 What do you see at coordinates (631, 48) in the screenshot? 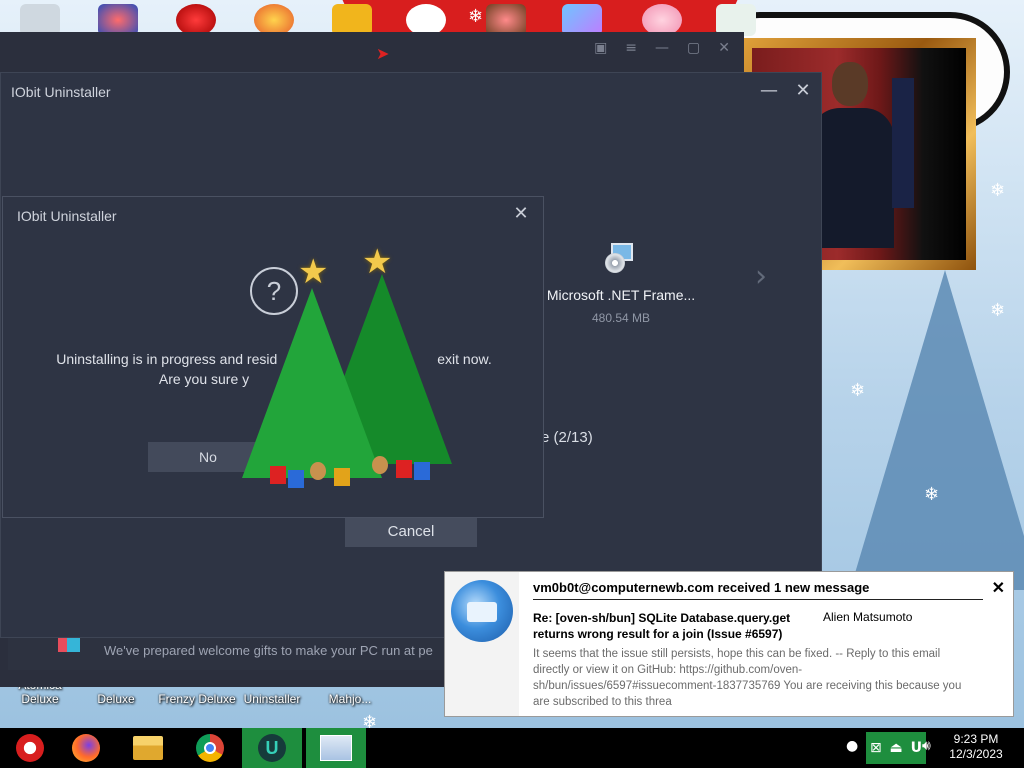
I see `menu-icon: ≡` at bounding box center [631, 48].